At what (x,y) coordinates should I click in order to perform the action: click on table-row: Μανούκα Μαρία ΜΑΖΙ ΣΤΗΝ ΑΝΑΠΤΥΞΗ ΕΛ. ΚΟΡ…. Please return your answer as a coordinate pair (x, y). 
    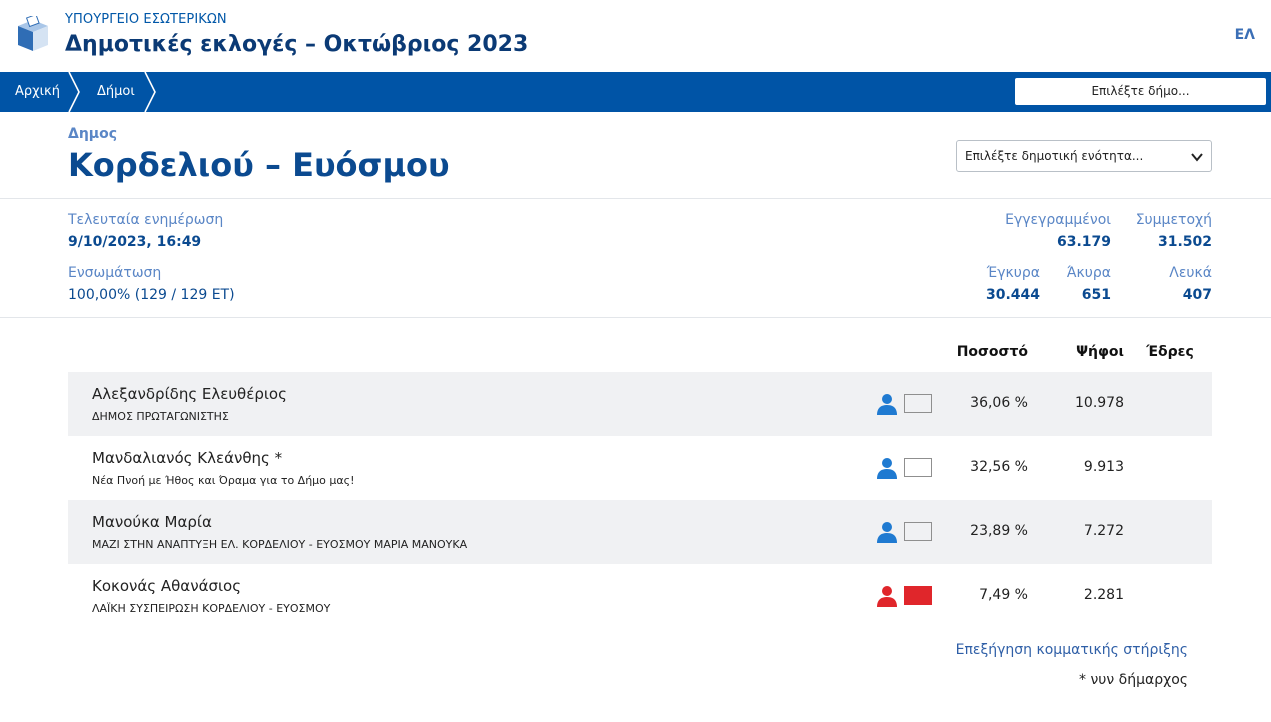
    Looking at the image, I should click on (640, 532).